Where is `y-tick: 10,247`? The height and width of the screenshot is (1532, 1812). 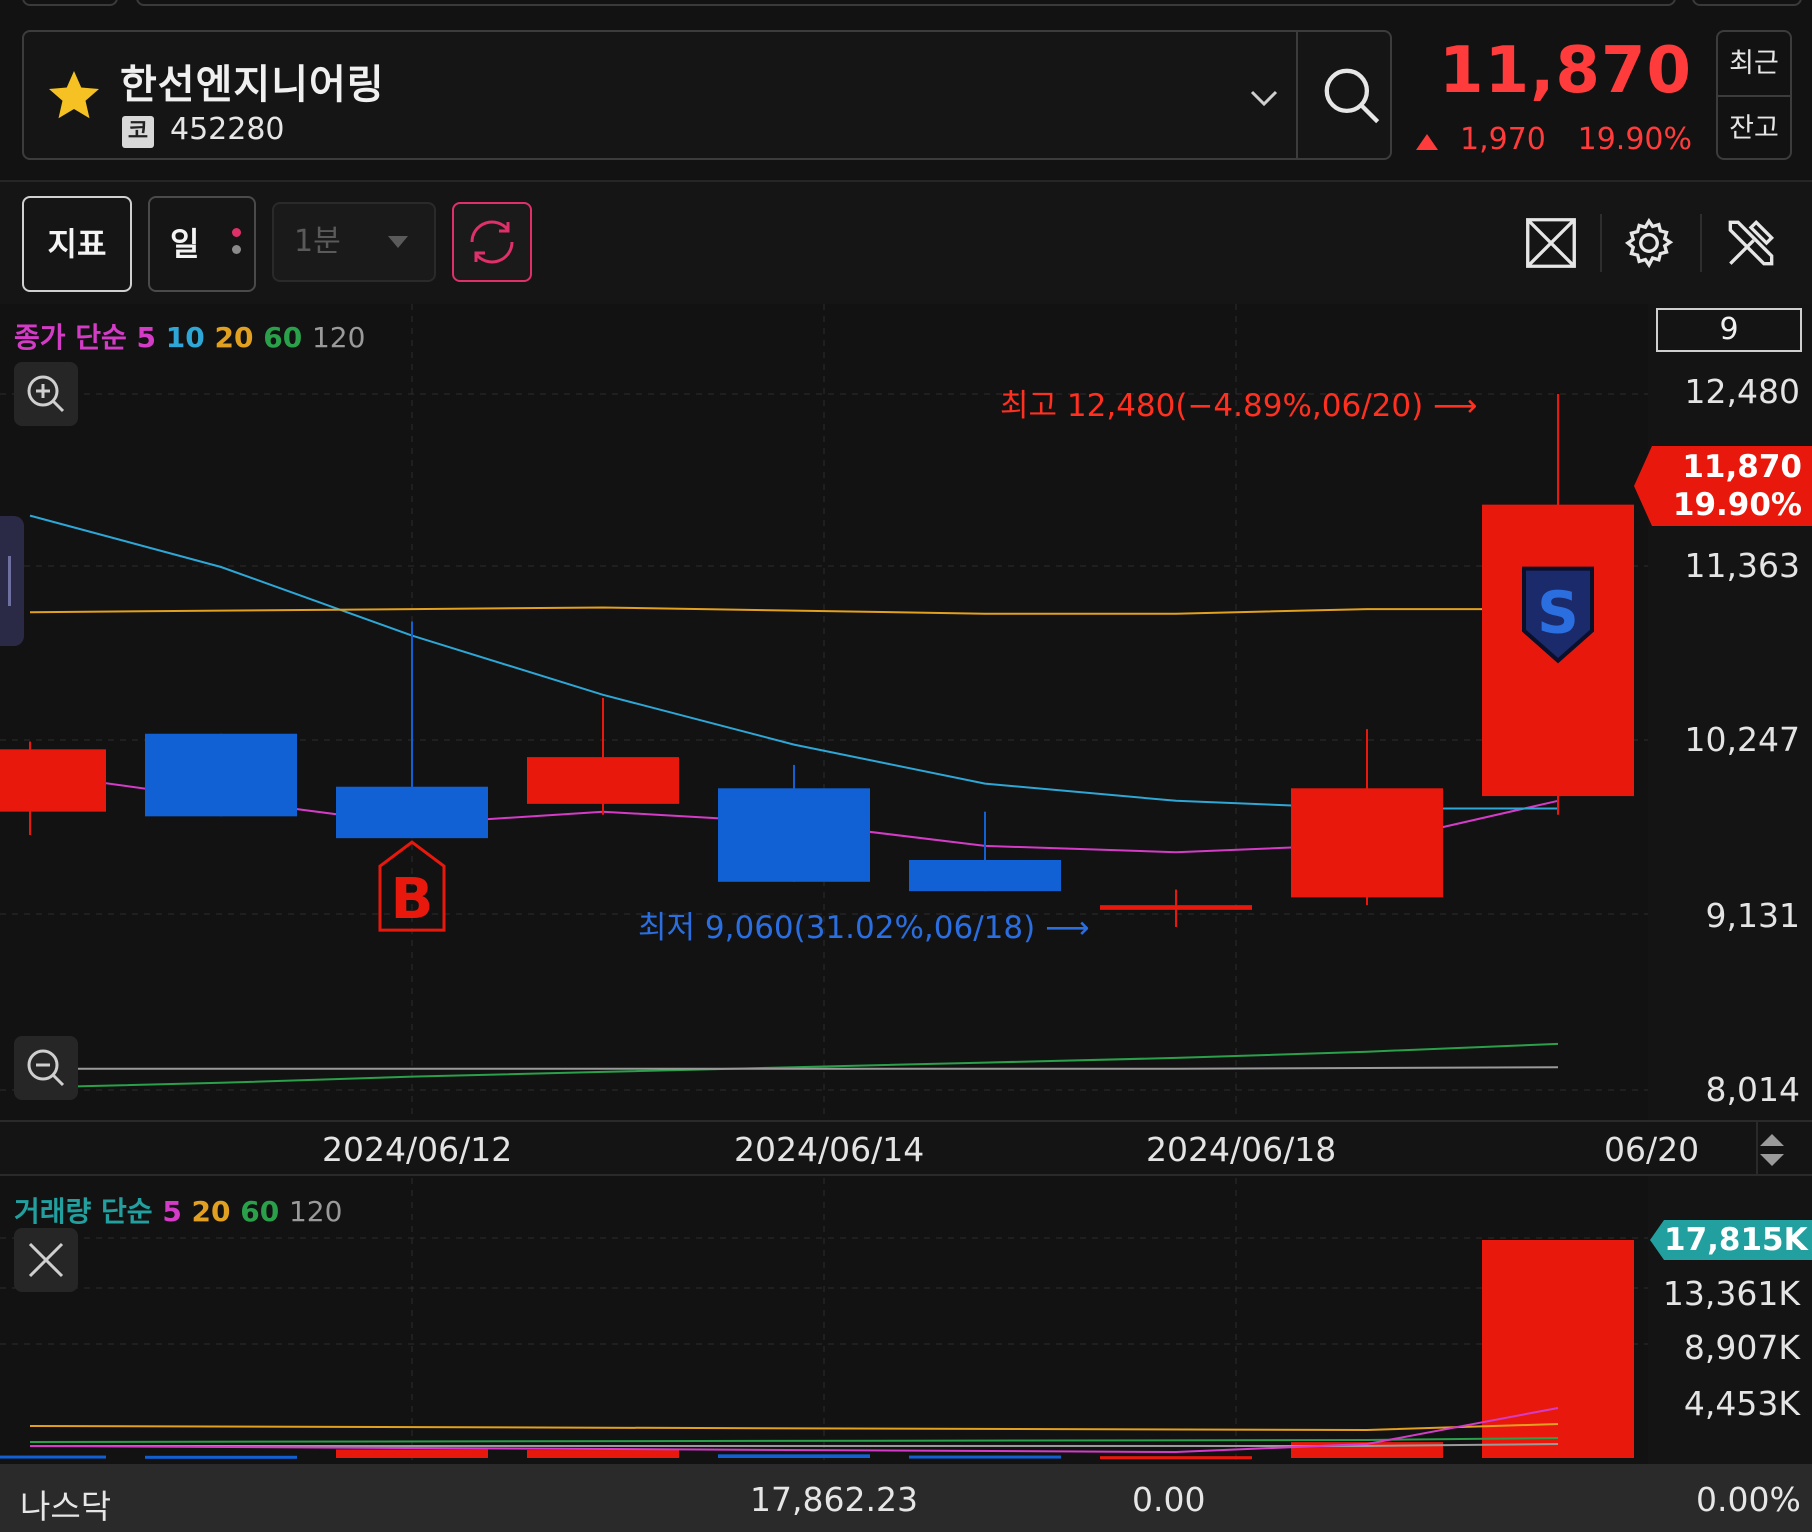
y-tick: 10,247 is located at coordinates (1742, 739).